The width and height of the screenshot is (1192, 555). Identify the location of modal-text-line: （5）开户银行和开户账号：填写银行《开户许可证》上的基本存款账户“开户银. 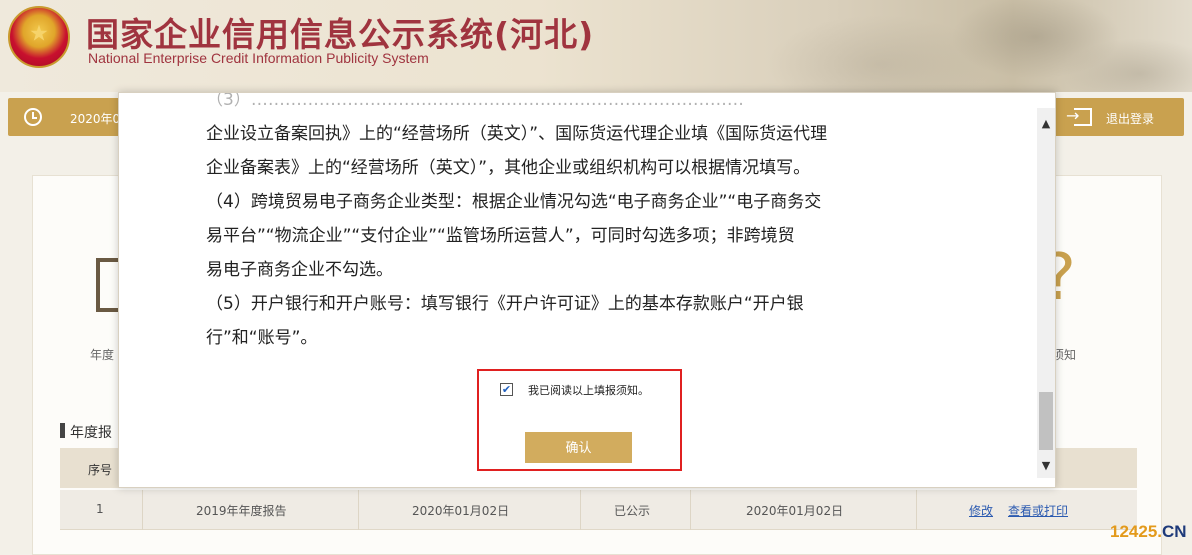
(505, 304).